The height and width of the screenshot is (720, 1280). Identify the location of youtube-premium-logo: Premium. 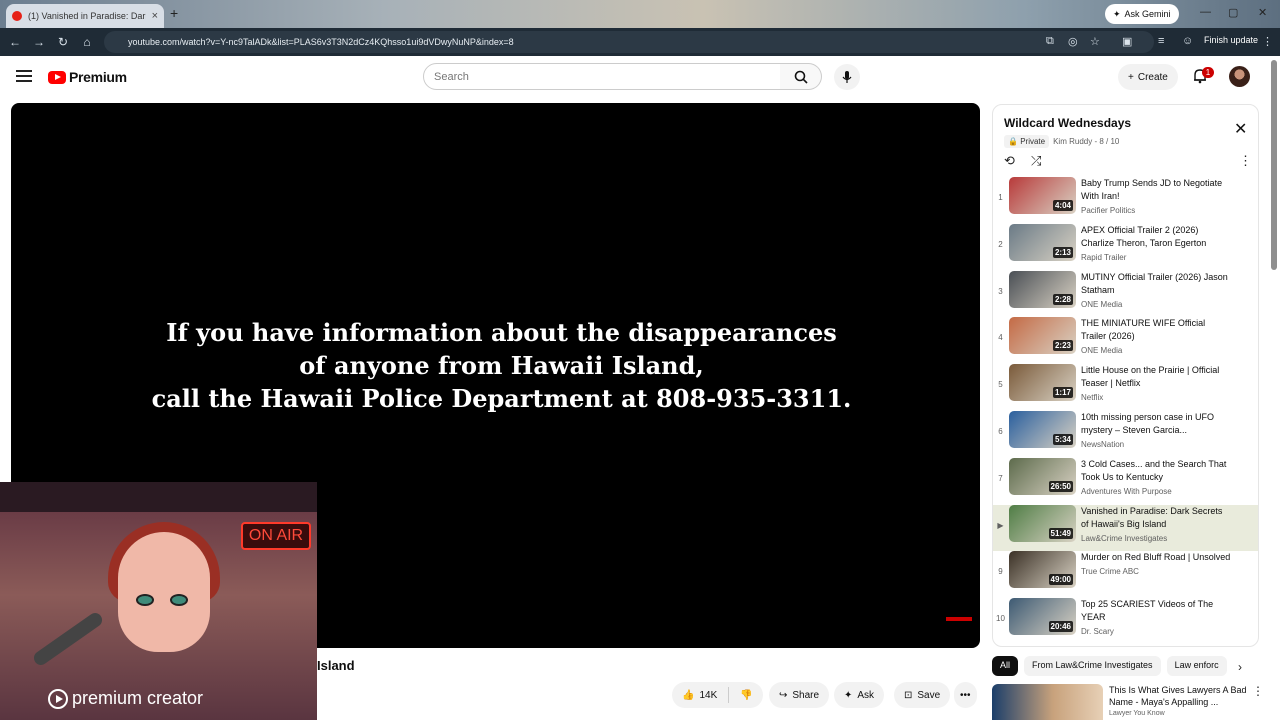
(87, 77).